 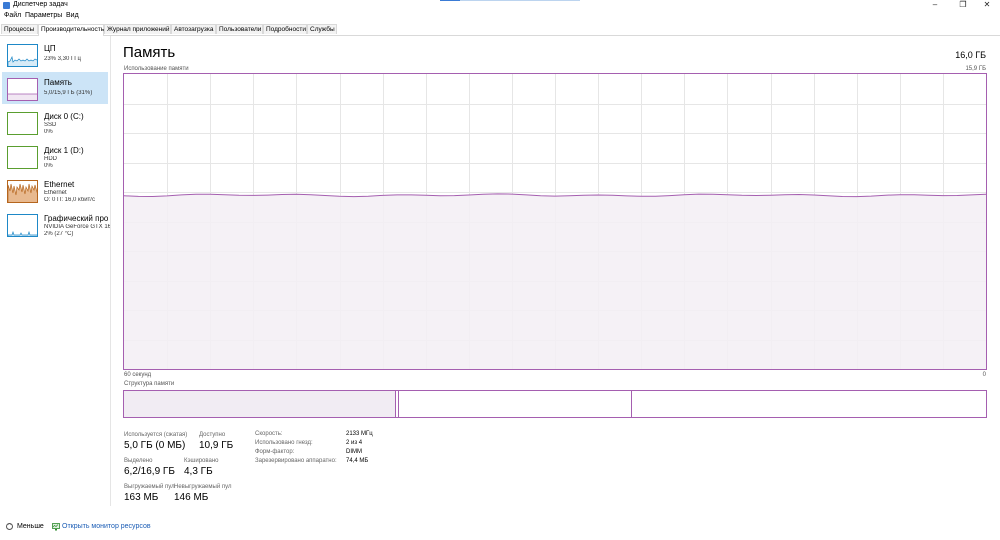 I want to click on memory-composition-bar, so click(x=555, y=404).